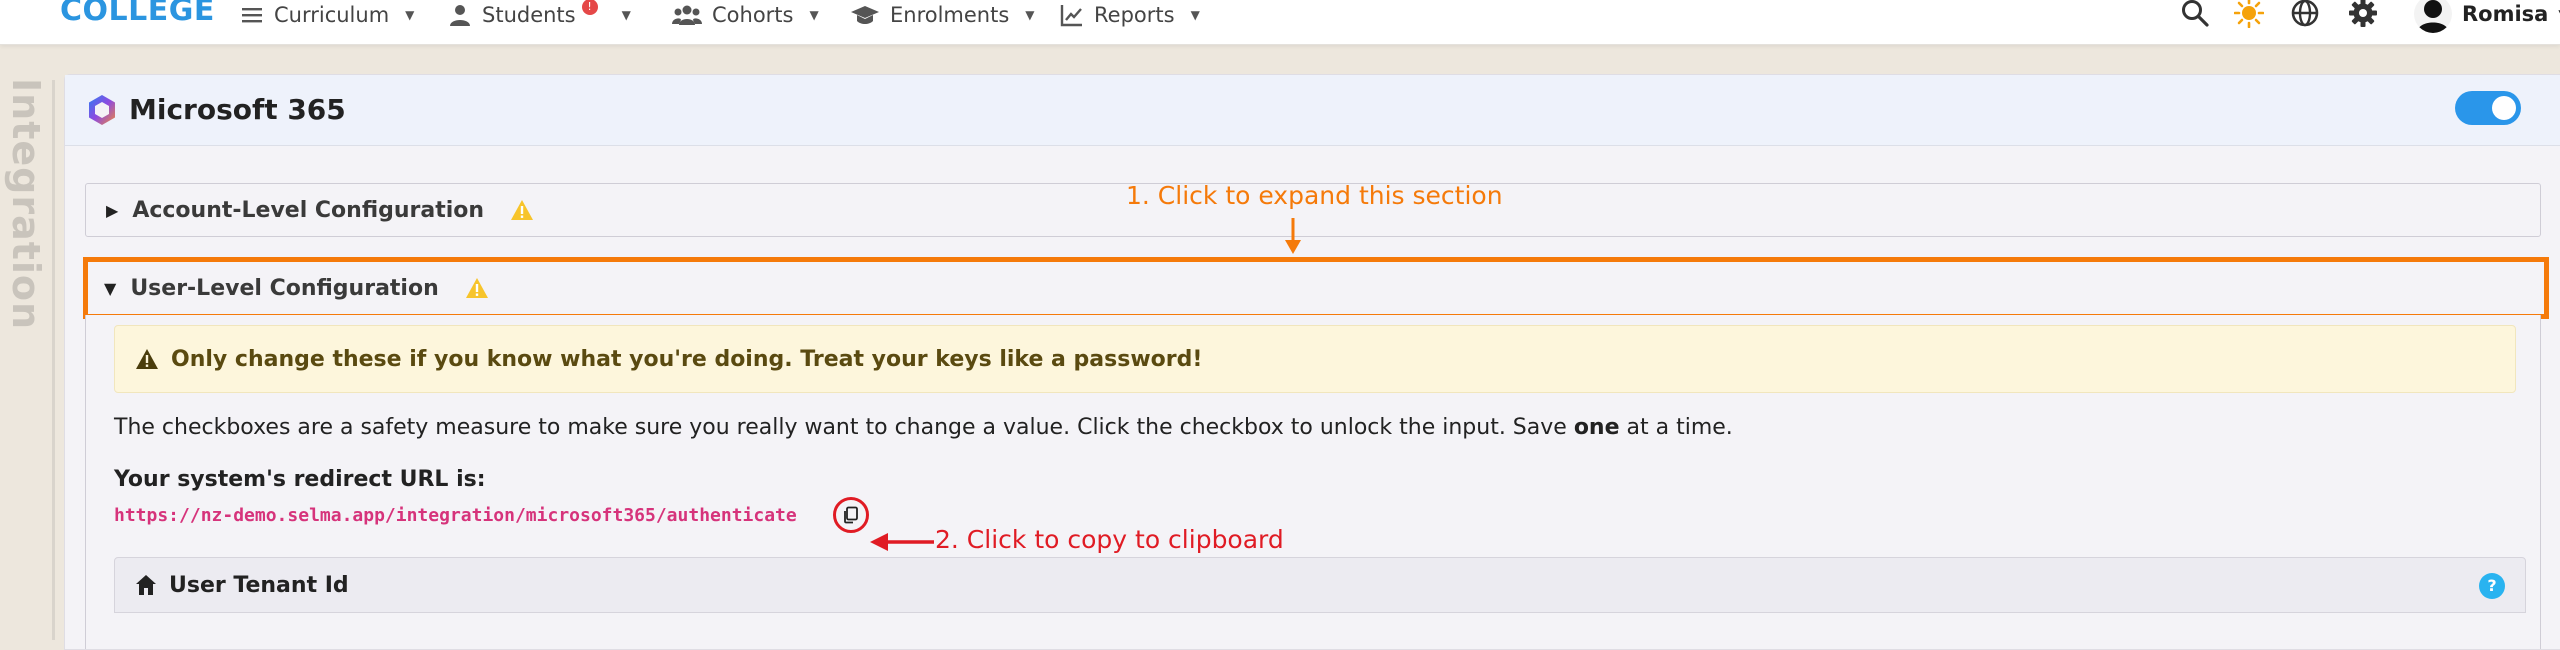 This screenshot has height=650, width=2560. I want to click on nav-cohorts: Cohorts ▼, so click(745, 15).